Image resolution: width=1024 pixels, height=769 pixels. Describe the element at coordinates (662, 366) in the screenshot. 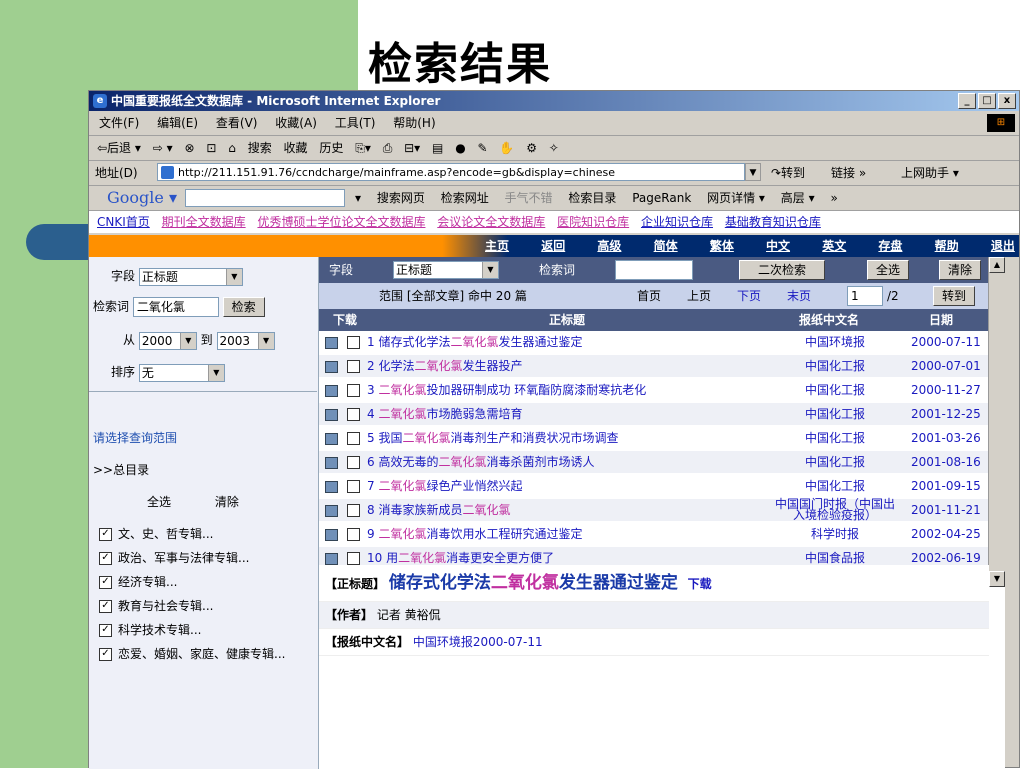

I see `table-row: 2 化学法二氧化氯发生器投产 中国化工报 2000-07-01` at that location.